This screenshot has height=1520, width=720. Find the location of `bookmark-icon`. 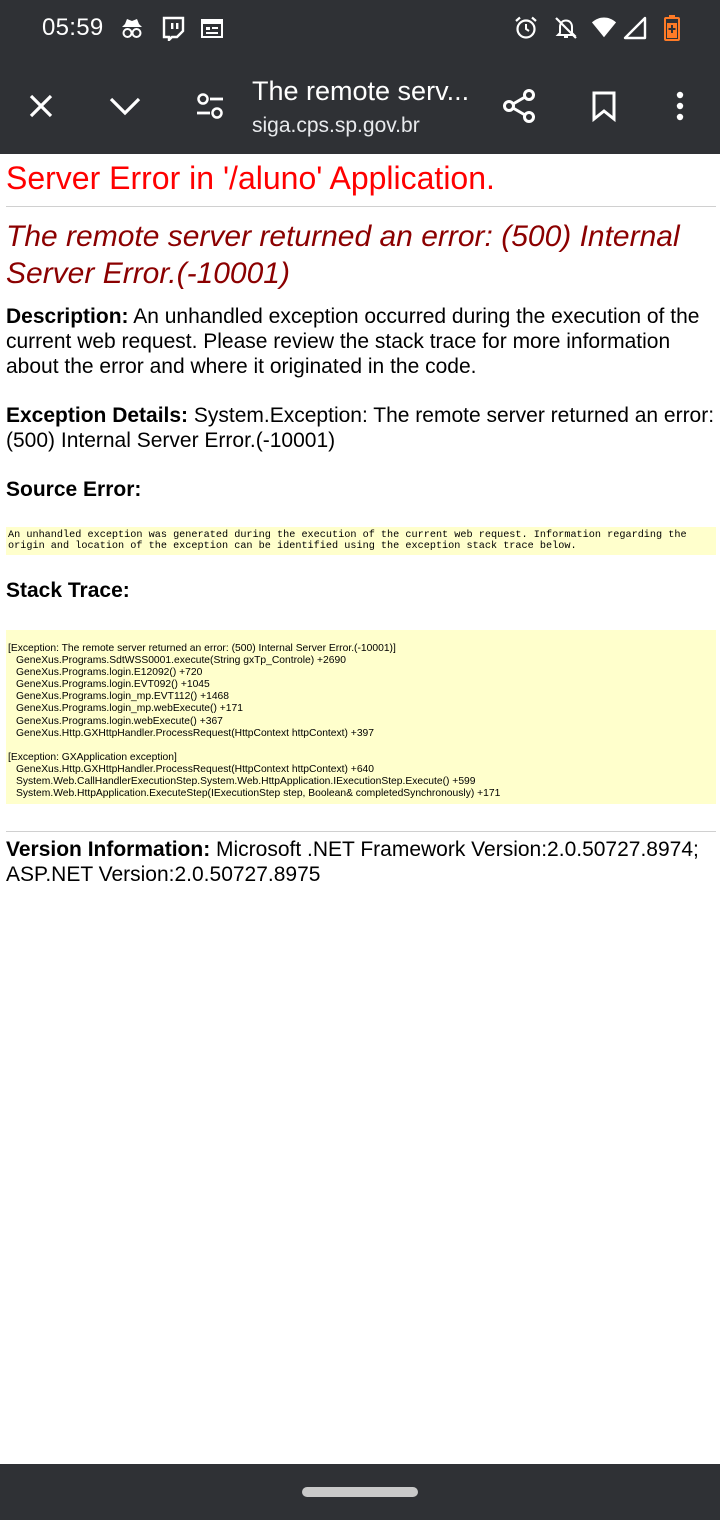

bookmark-icon is located at coordinates (604, 106).